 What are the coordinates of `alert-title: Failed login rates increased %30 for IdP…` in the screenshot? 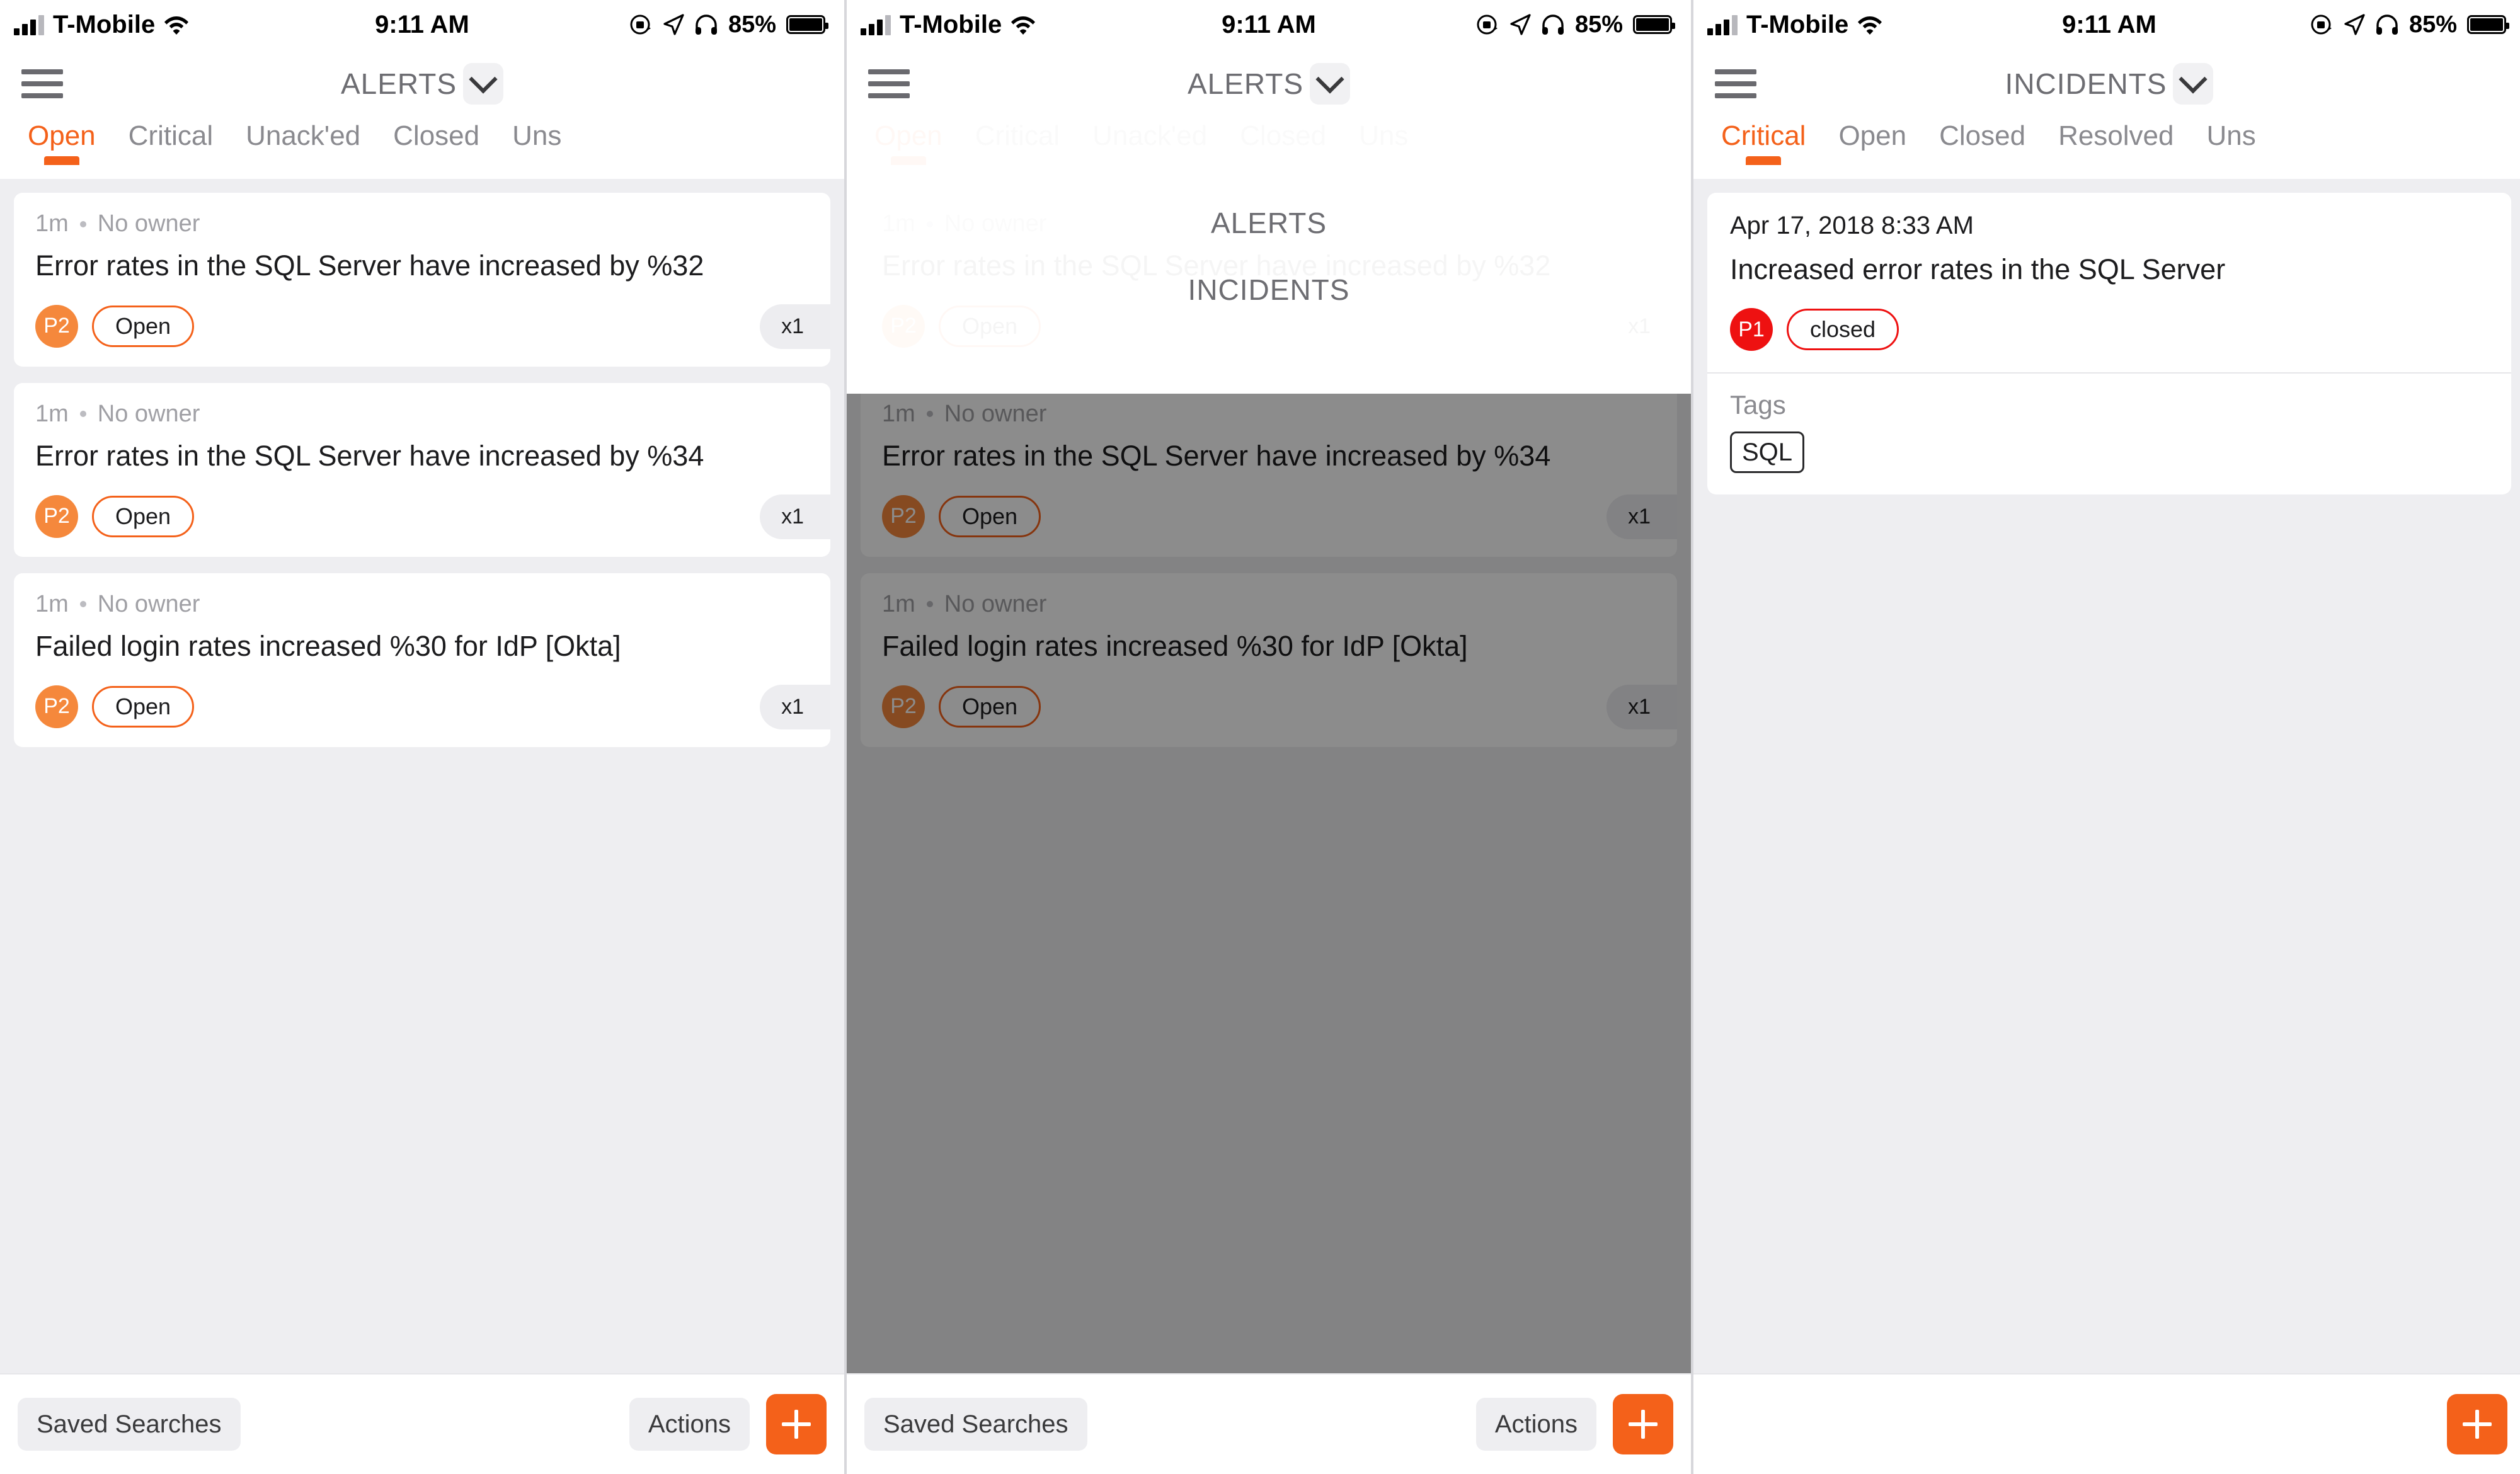 It's located at (328, 646).